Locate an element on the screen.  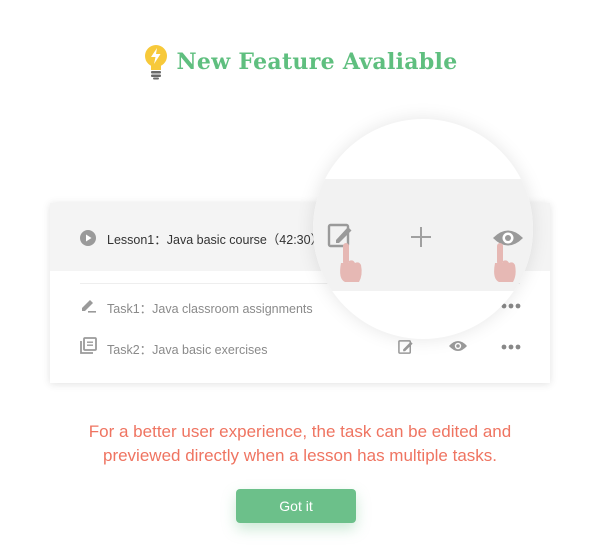
eye-icon is located at coordinates (458, 346).